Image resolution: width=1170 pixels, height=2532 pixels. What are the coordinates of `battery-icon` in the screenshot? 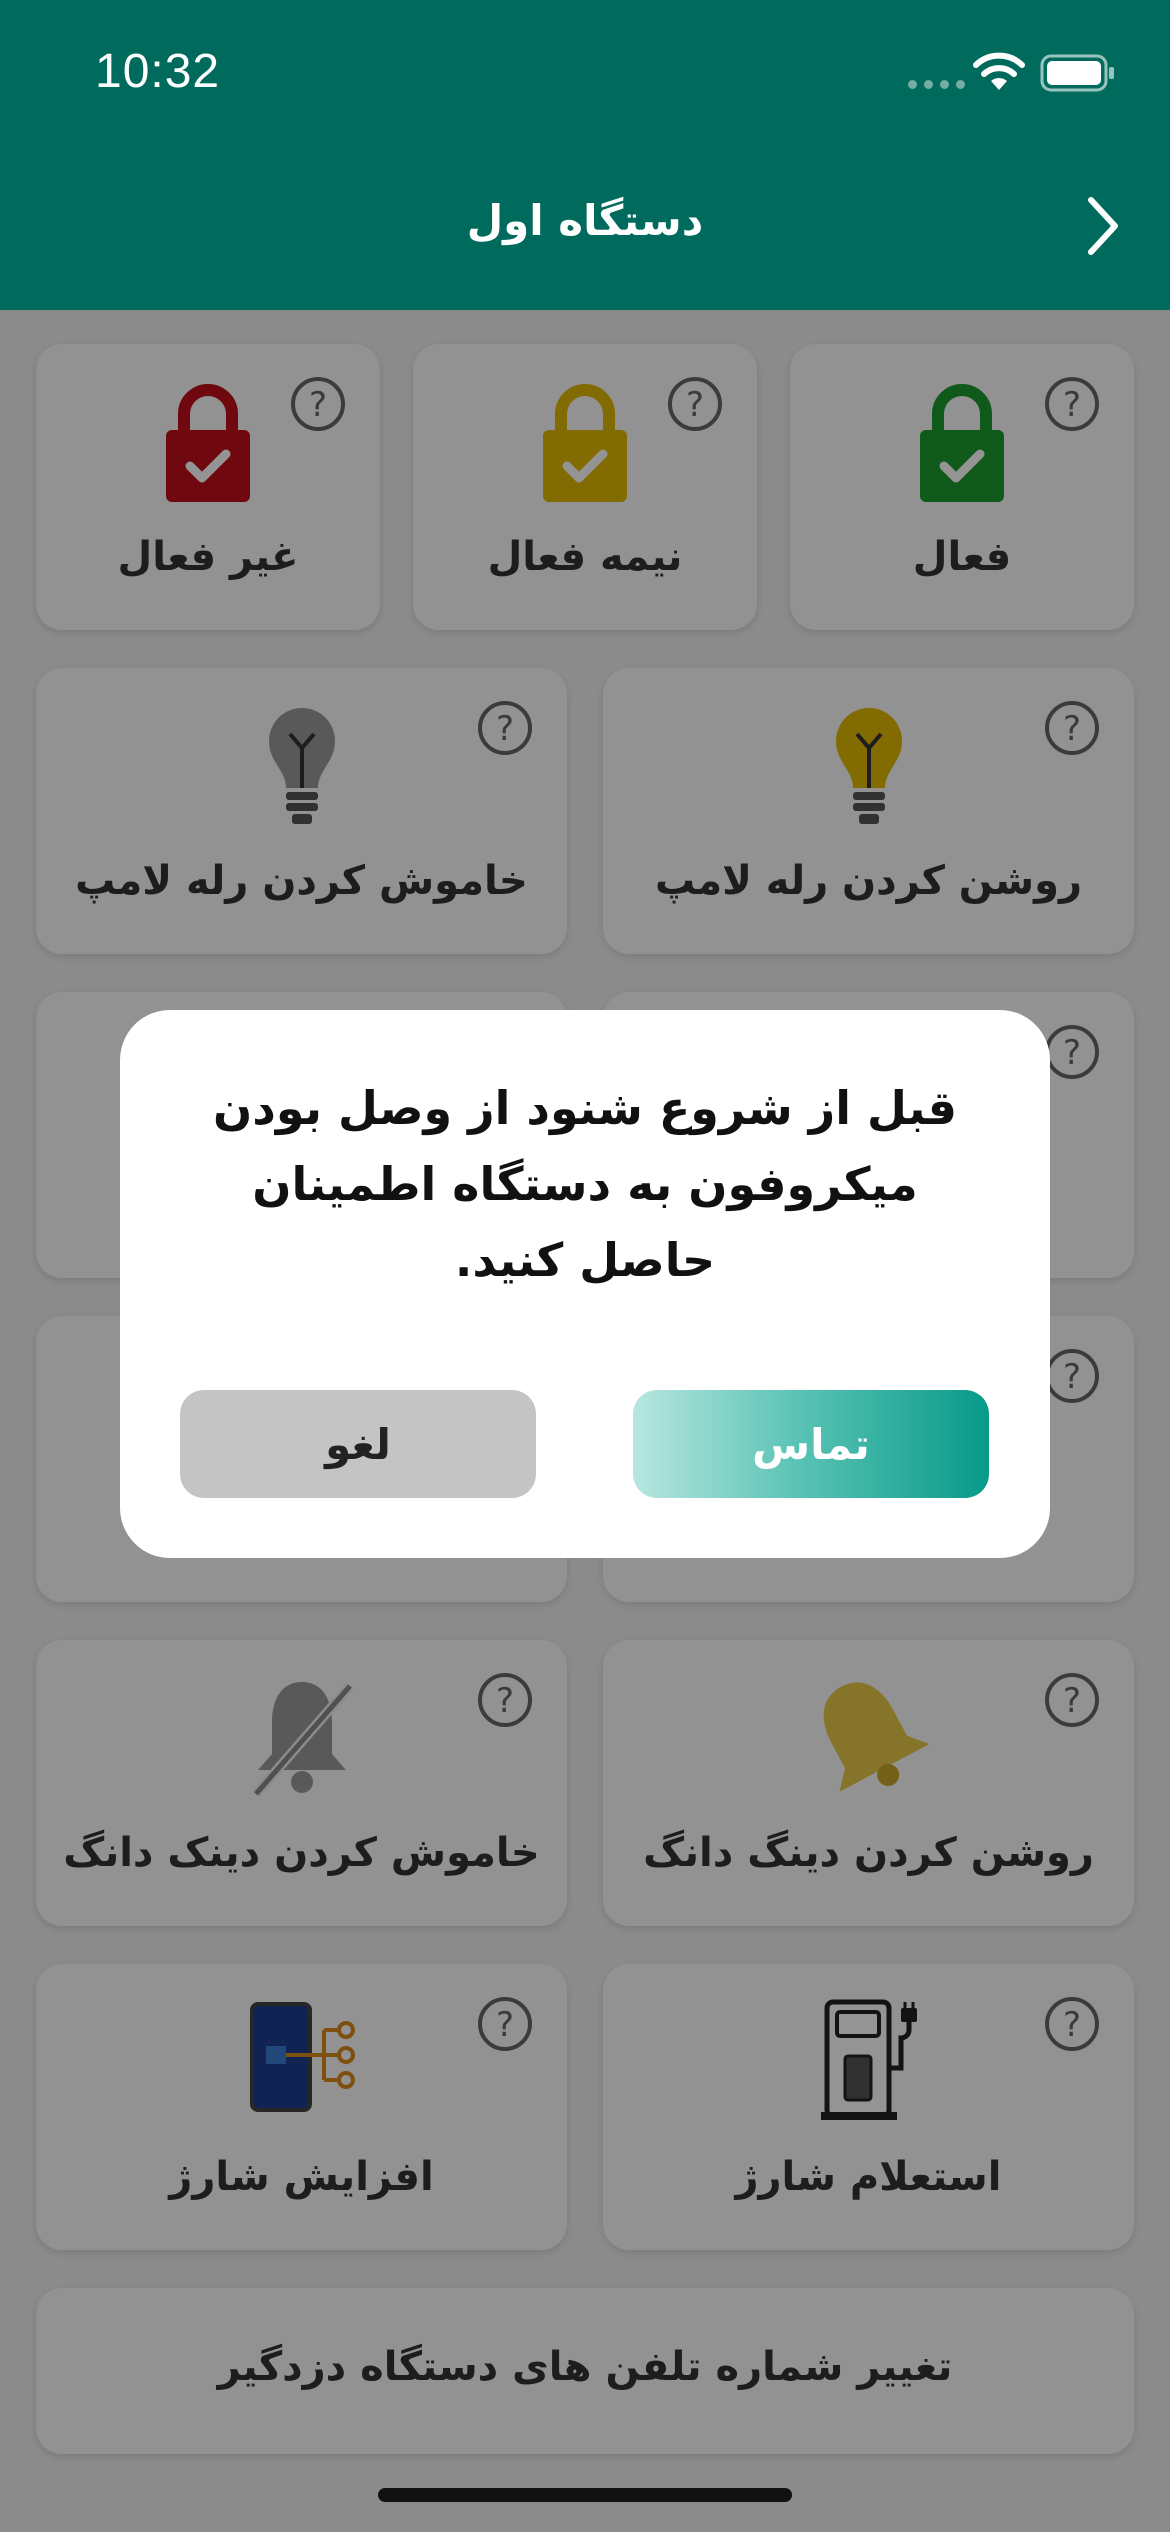 It's located at (1077, 73).